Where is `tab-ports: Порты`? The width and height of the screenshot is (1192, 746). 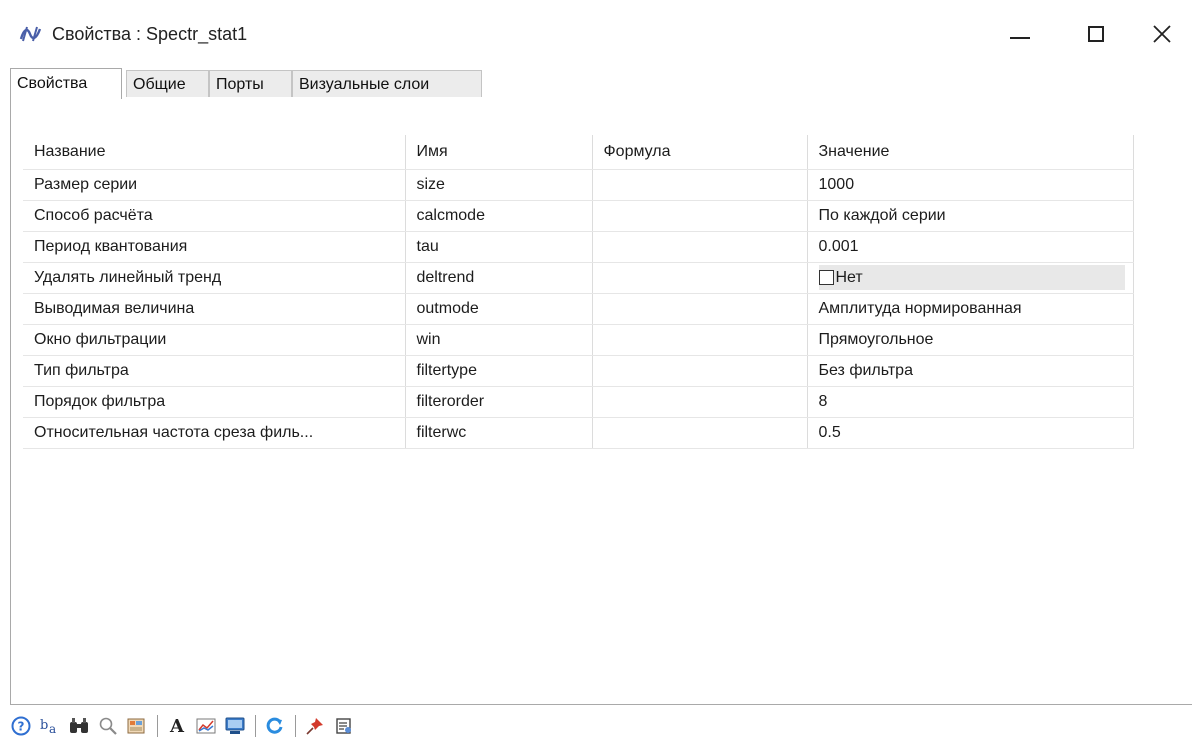 tab-ports: Порты is located at coordinates (250, 83).